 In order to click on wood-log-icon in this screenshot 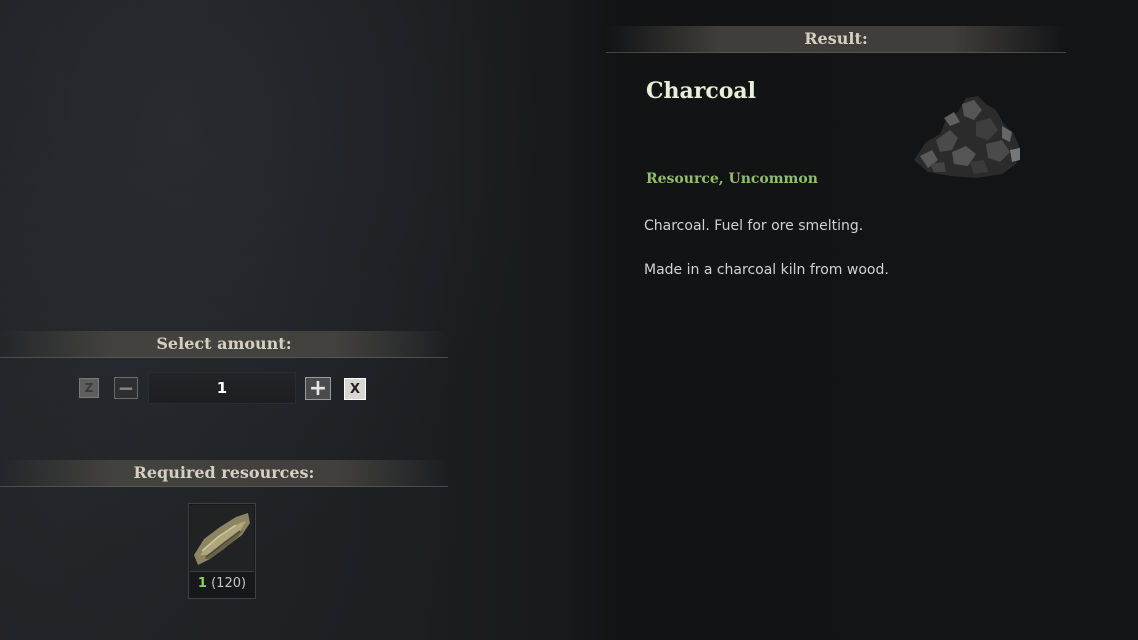, I will do `click(222, 539)`.